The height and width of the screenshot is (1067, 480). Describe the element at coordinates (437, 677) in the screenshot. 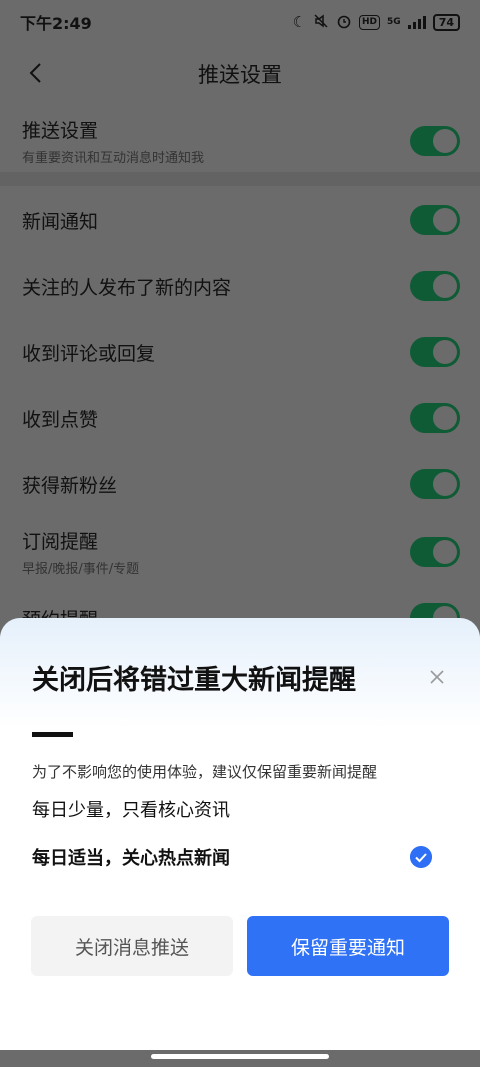

I see `close-icon` at that location.